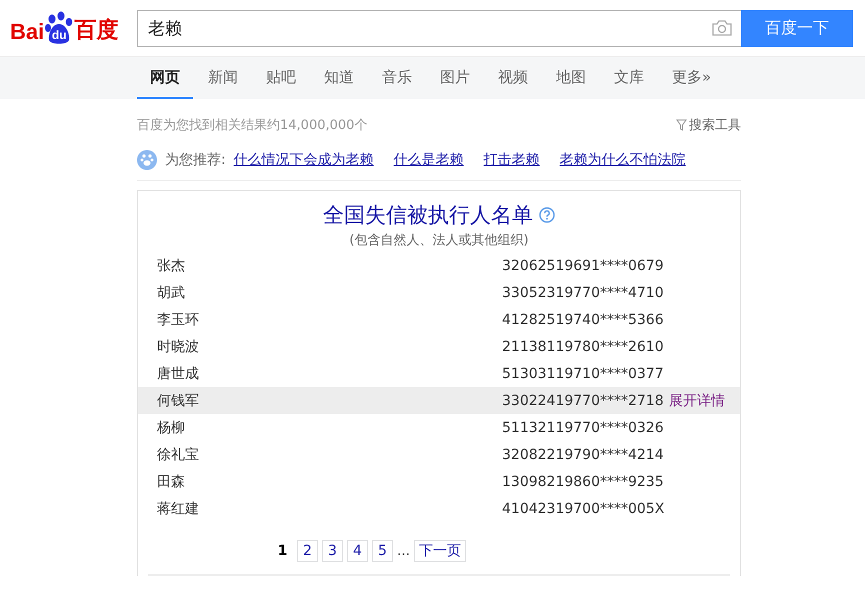 The height and width of the screenshot is (590, 865). What do you see at coordinates (797, 28) in the screenshot?
I see `search-button: 百度一下` at bounding box center [797, 28].